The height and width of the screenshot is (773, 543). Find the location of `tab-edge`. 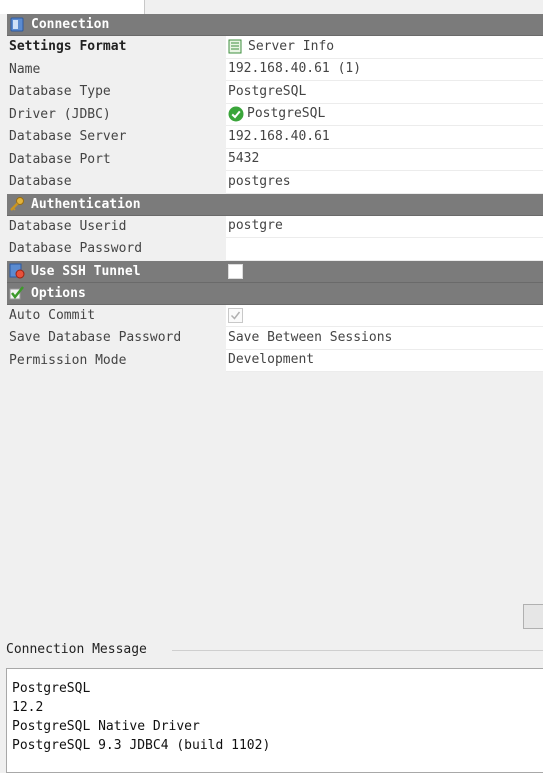

tab-edge is located at coordinates (72, 7).